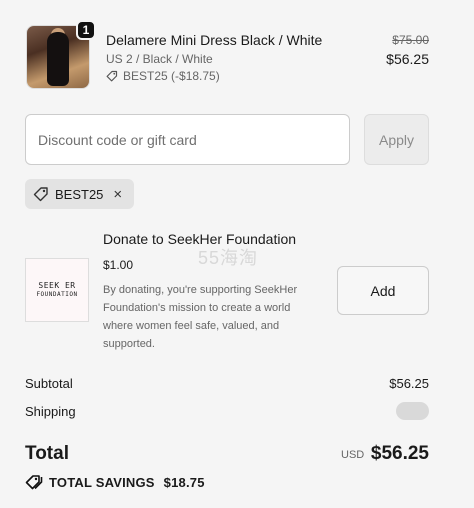 This screenshot has height=508, width=474. What do you see at coordinates (117, 194) in the screenshot?
I see `remove-discount-icon: ×` at bounding box center [117, 194].